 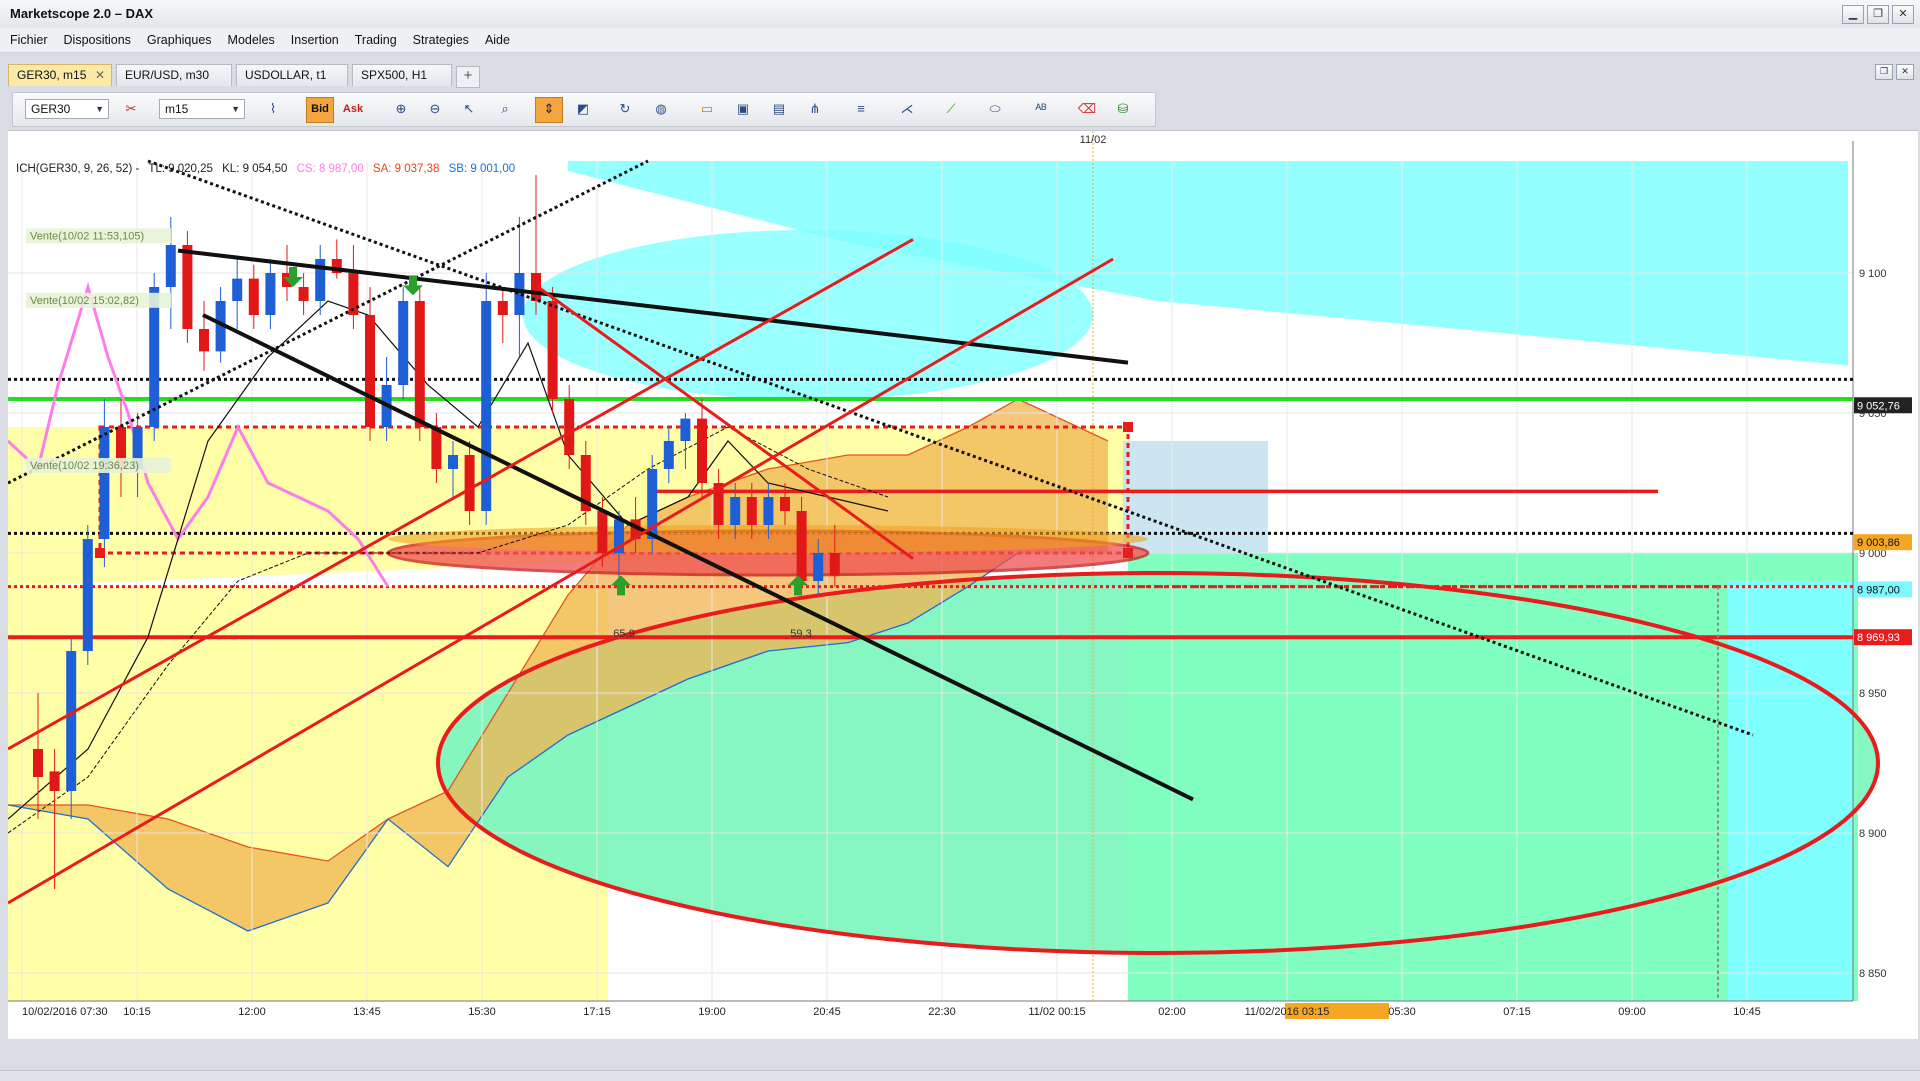 What do you see at coordinates (255, 169) in the screenshot?
I see `legend-kl: KL: 9 054,50` at bounding box center [255, 169].